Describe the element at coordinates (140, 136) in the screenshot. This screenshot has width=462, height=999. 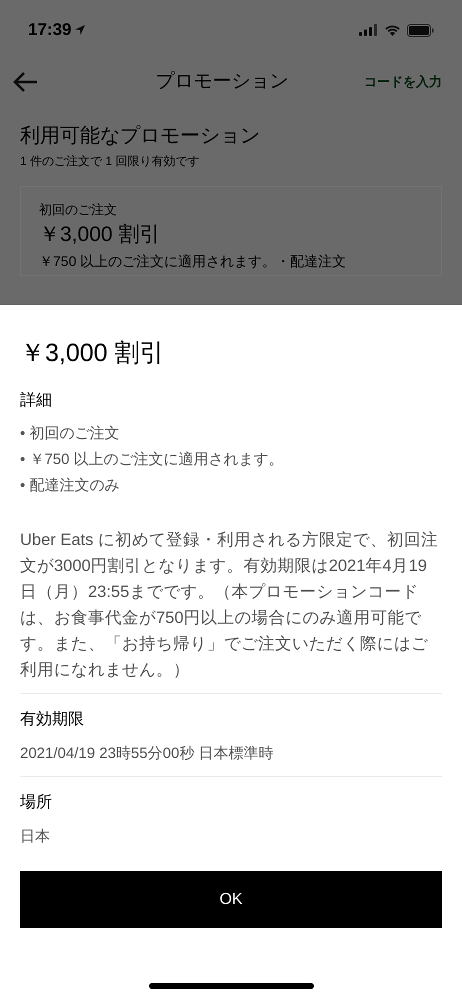
I see `section-title: 利用可能なプロモーション` at that location.